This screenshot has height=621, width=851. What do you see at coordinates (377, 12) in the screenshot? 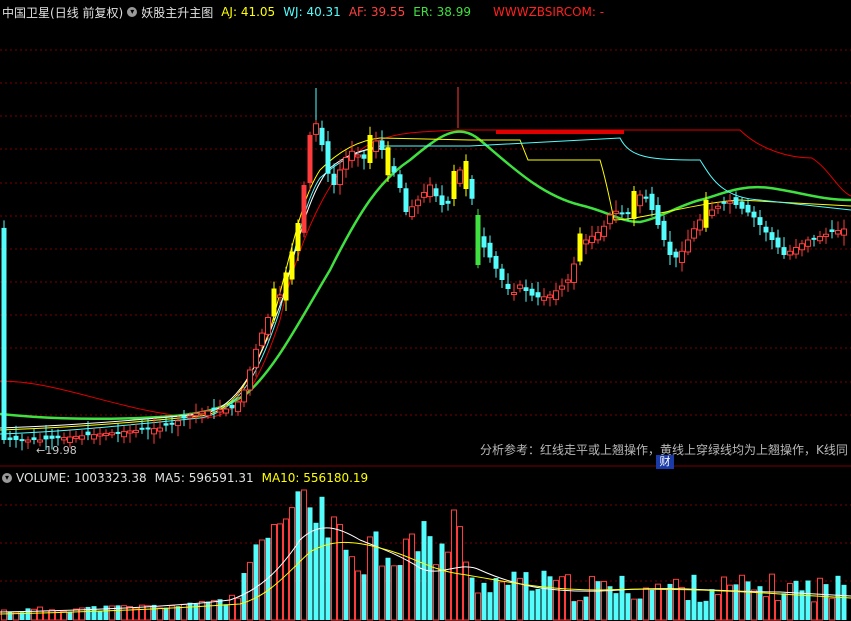
I see `af-value: AF: 39.55` at bounding box center [377, 12].